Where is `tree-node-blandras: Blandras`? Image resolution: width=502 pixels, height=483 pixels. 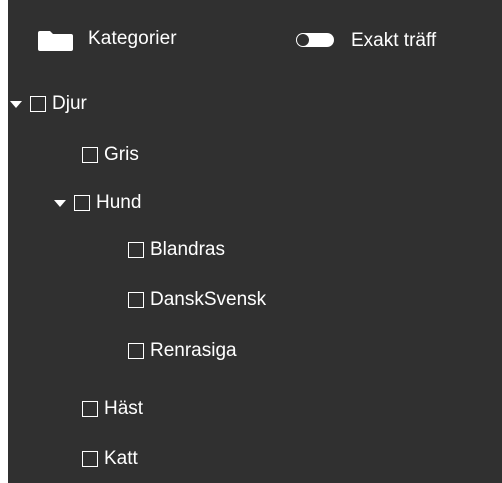 tree-node-blandras: Blandras is located at coordinates (176, 250).